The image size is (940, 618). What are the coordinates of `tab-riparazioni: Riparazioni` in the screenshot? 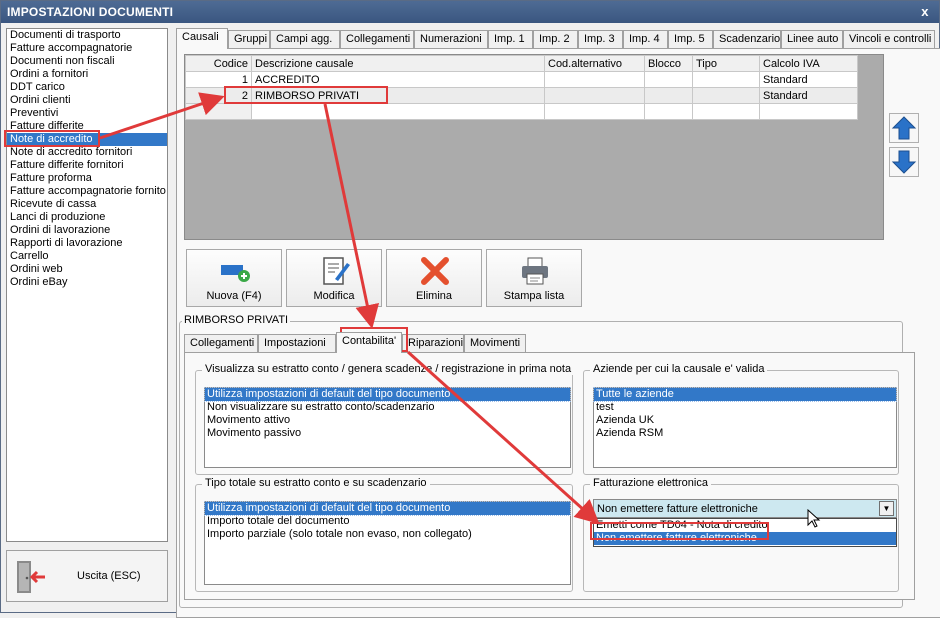 It's located at (433, 343).